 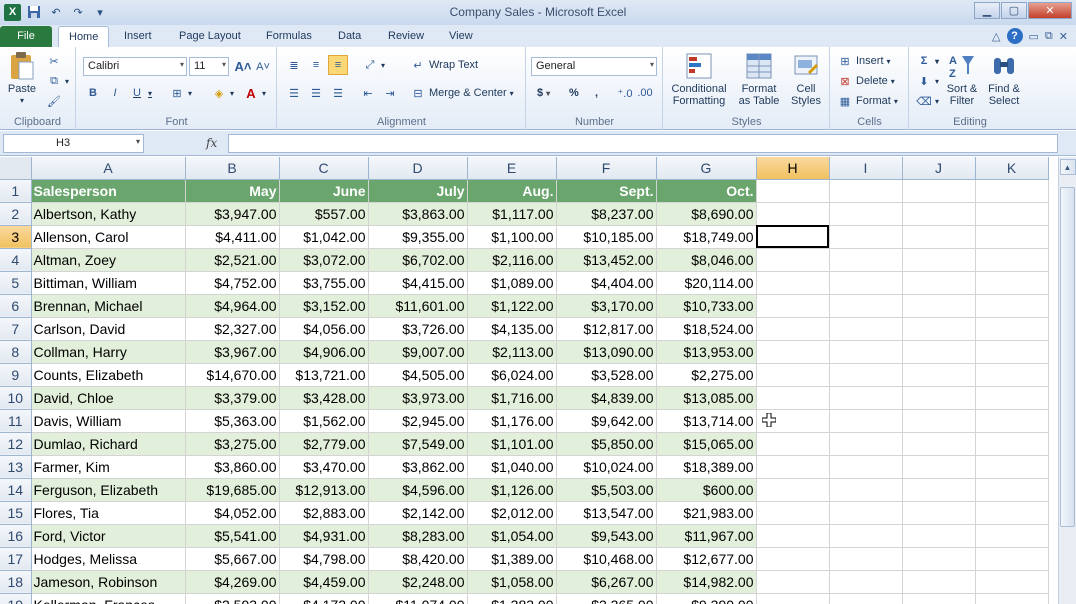 What do you see at coordinates (316, 65) in the screenshot?
I see `align-middle-button: ≡` at bounding box center [316, 65].